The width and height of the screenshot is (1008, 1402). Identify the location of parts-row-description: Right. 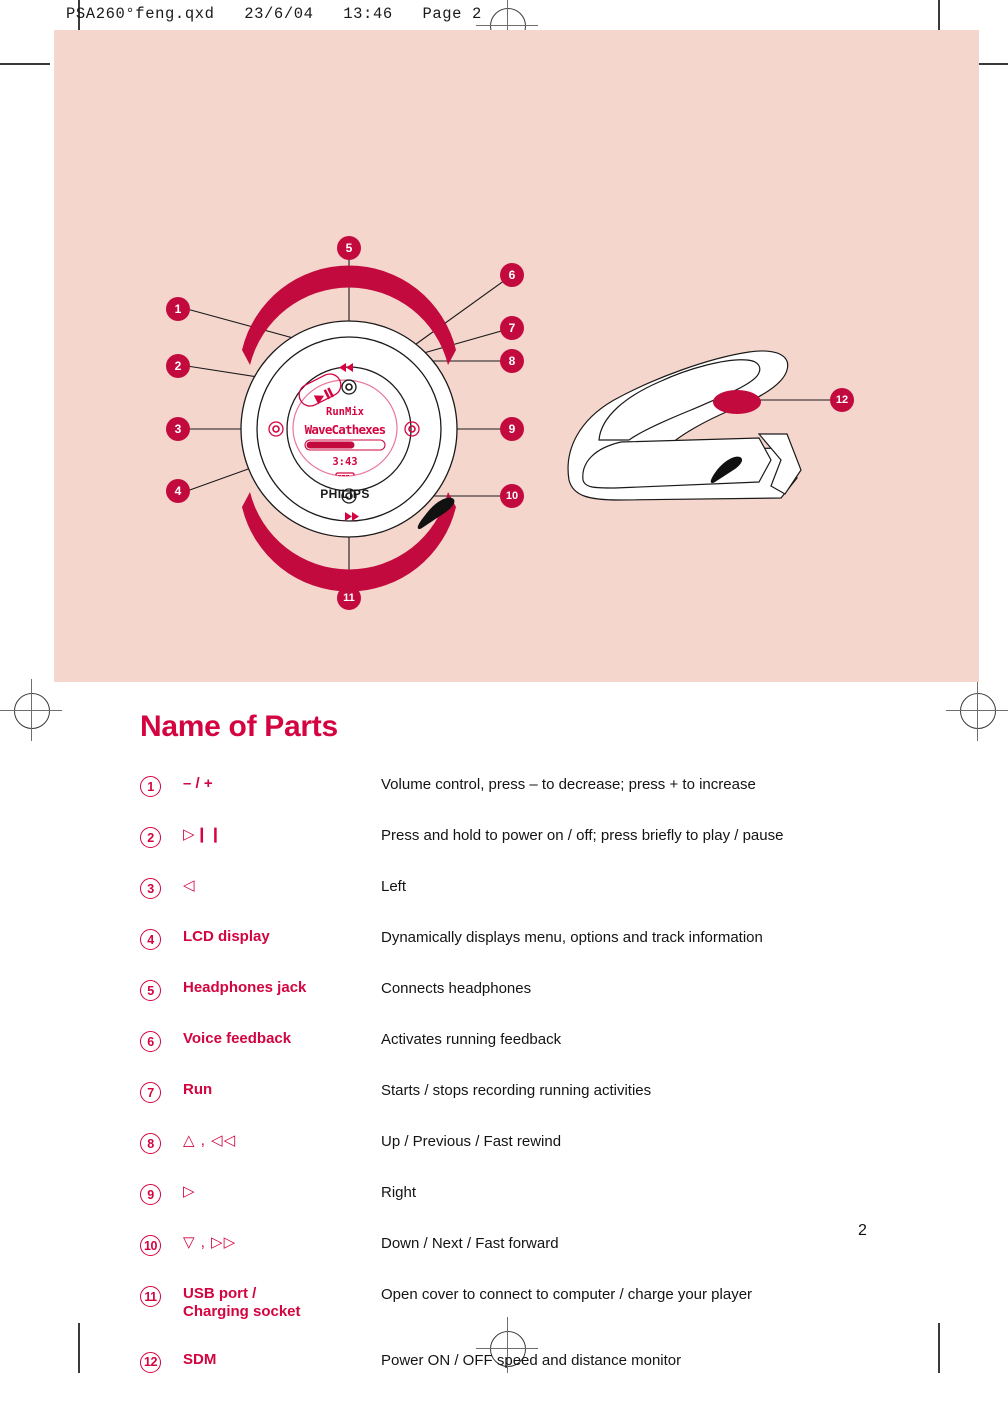
(399, 1192).